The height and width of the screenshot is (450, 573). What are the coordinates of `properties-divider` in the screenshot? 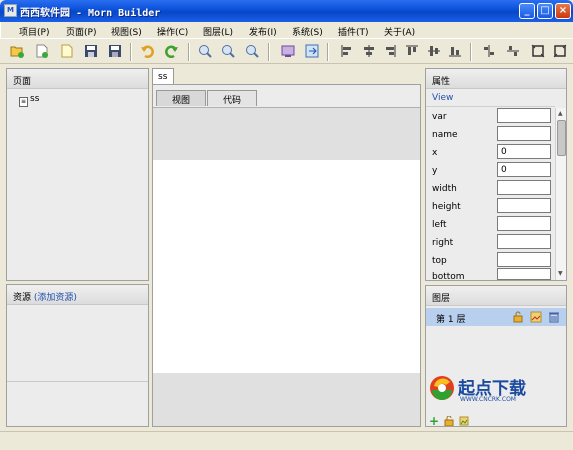 It's located at (490, 106).